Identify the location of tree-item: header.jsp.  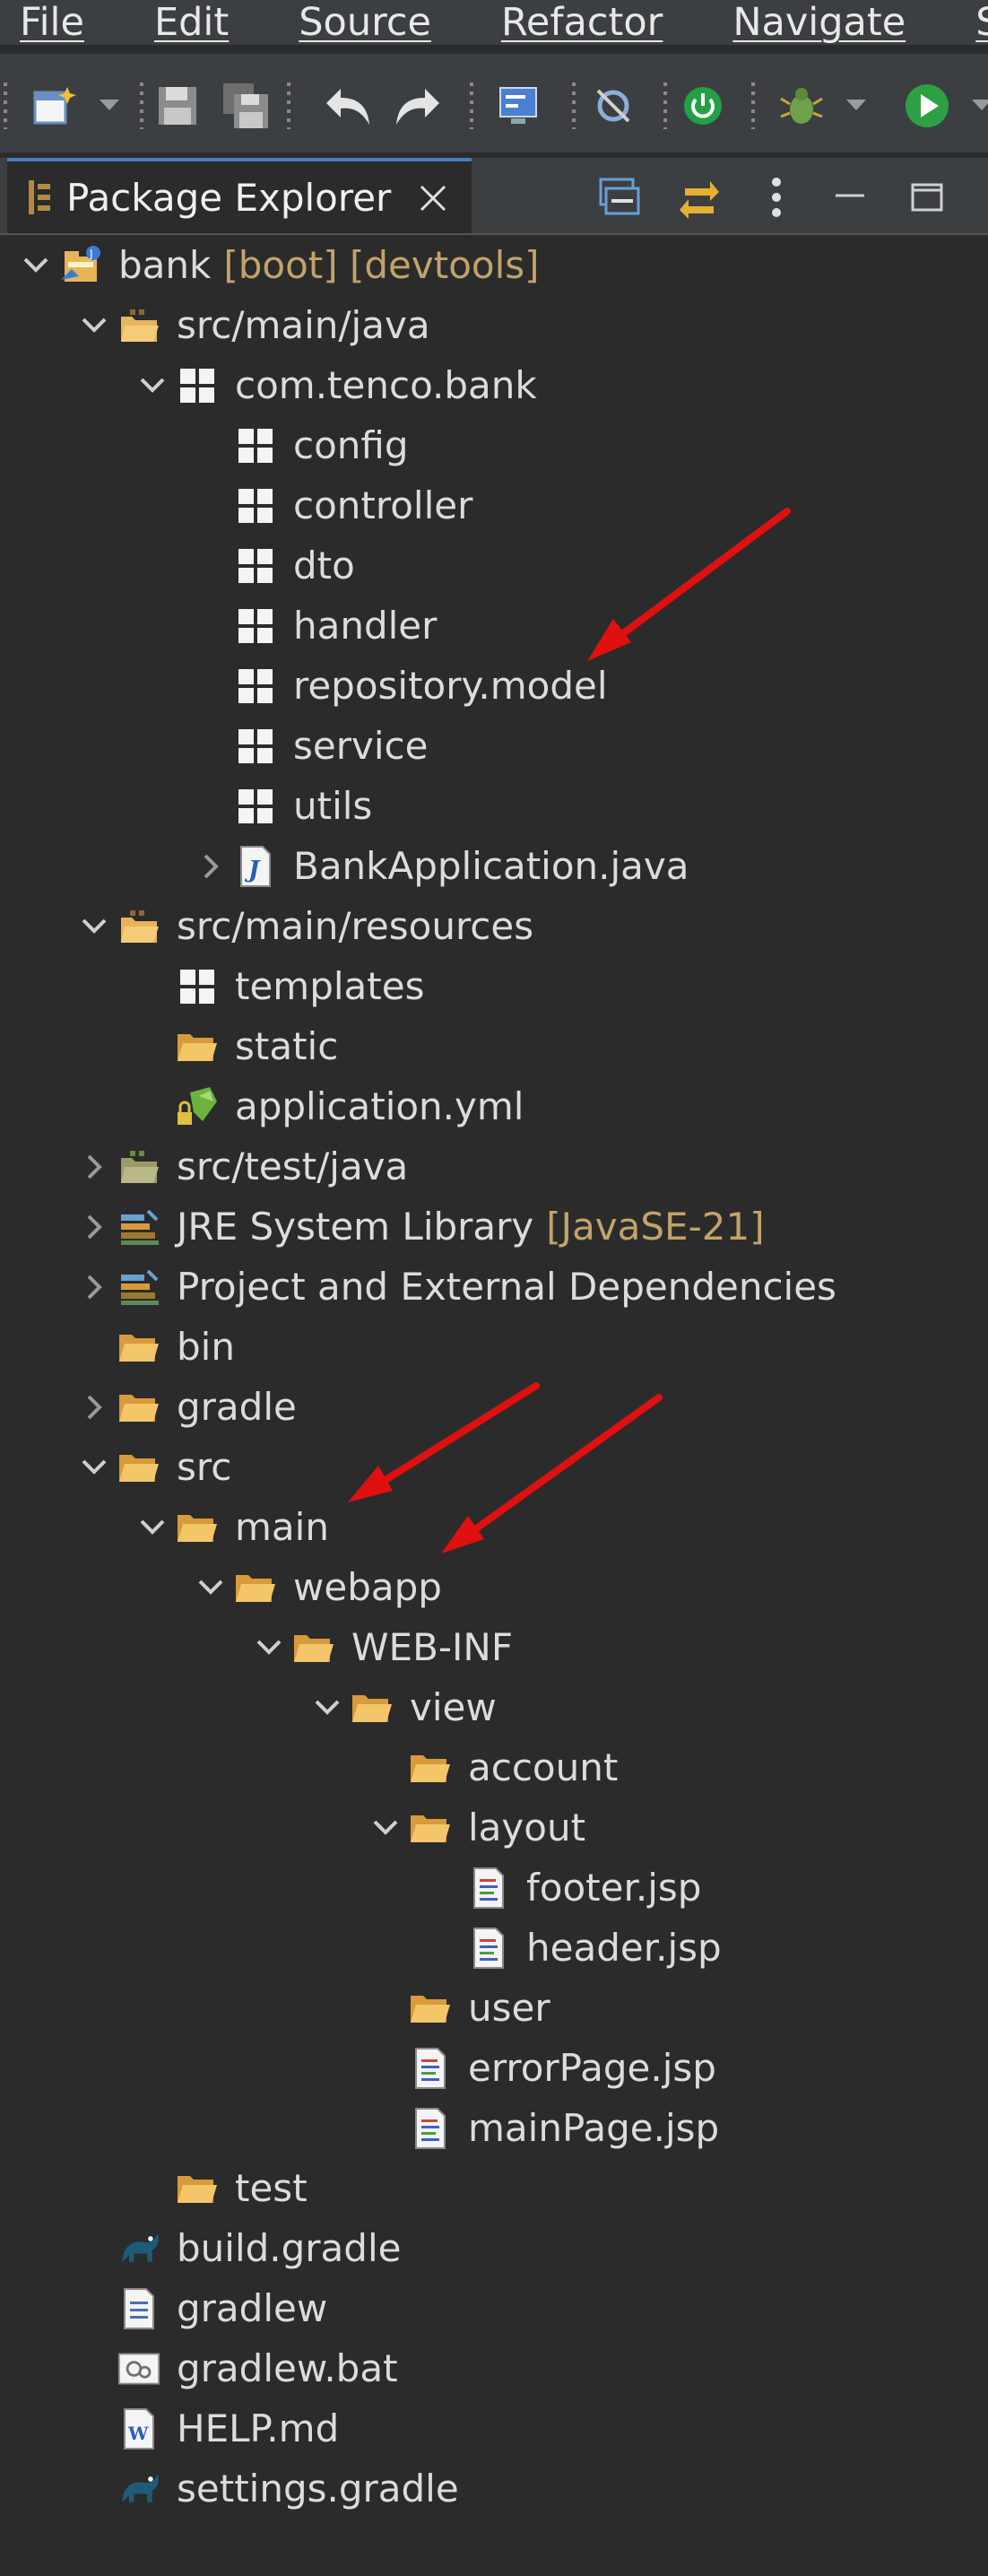
(574, 1948).